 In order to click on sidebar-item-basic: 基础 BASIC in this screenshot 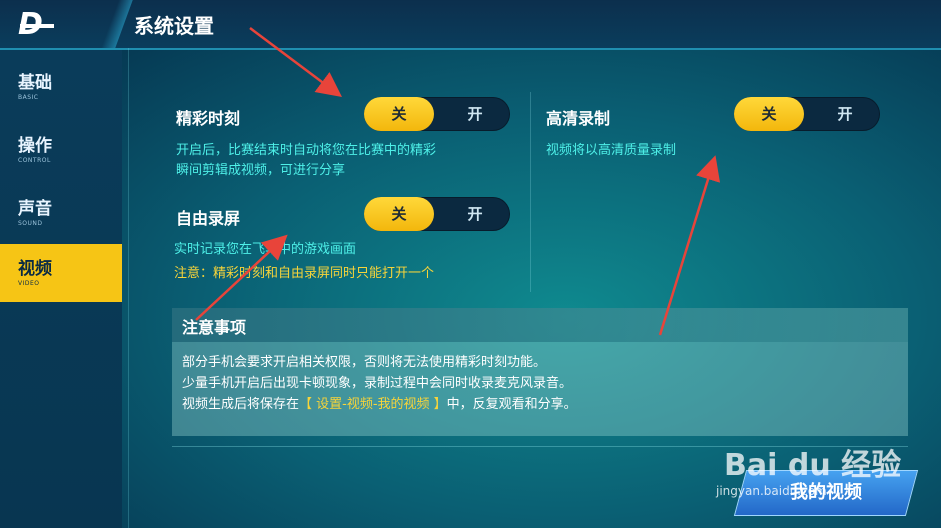, I will do `click(61, 87)`.